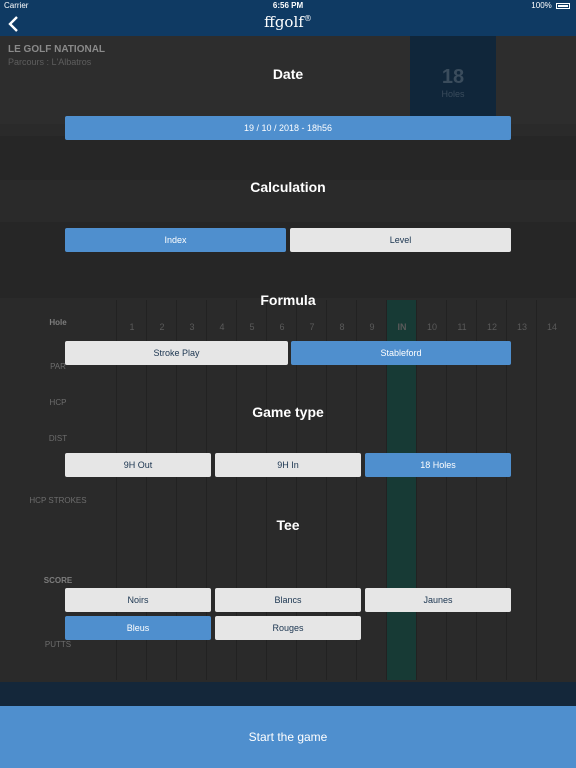  Describe the element at coordinates (138, 465) in the screenshot. I see `game-type-option-9h-out: 9H Out` at that location.